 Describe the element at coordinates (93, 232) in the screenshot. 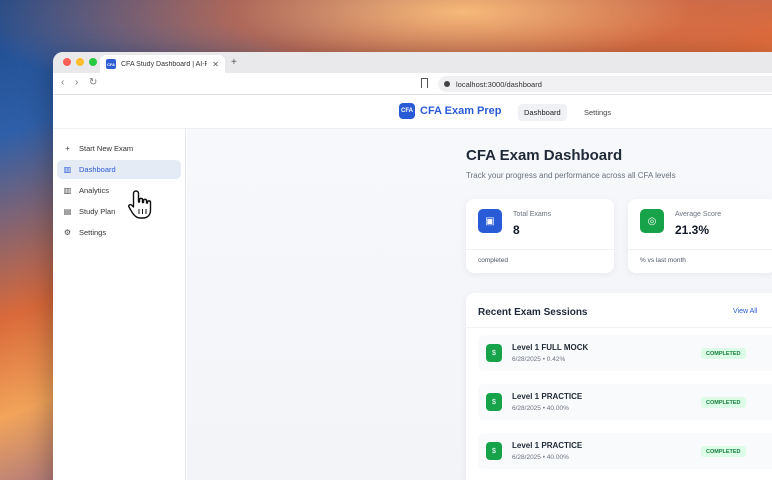

I see `sidebar-item-label: Settings` at that location.